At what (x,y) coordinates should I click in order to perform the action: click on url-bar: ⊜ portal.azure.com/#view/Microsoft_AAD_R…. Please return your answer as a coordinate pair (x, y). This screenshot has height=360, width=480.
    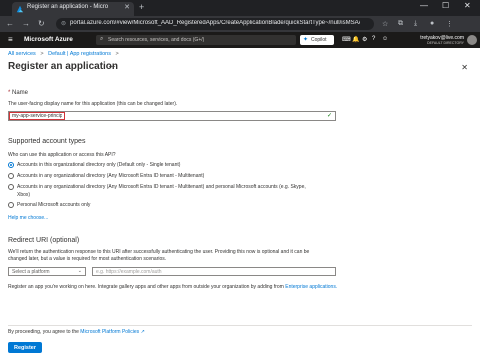
    Looking at the image, I should click on (215, 24).